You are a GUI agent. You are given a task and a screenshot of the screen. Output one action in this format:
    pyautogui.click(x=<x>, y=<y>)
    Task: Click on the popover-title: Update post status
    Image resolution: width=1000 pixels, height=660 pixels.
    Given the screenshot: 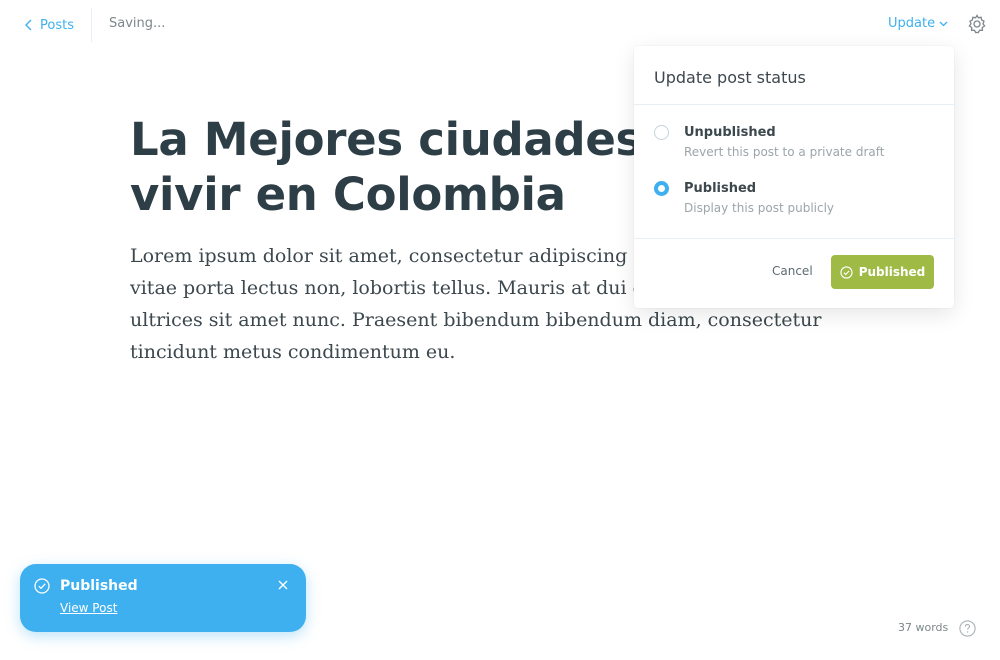 What is the action you would take?
    pyautogui.click(x=730, y=77)
    